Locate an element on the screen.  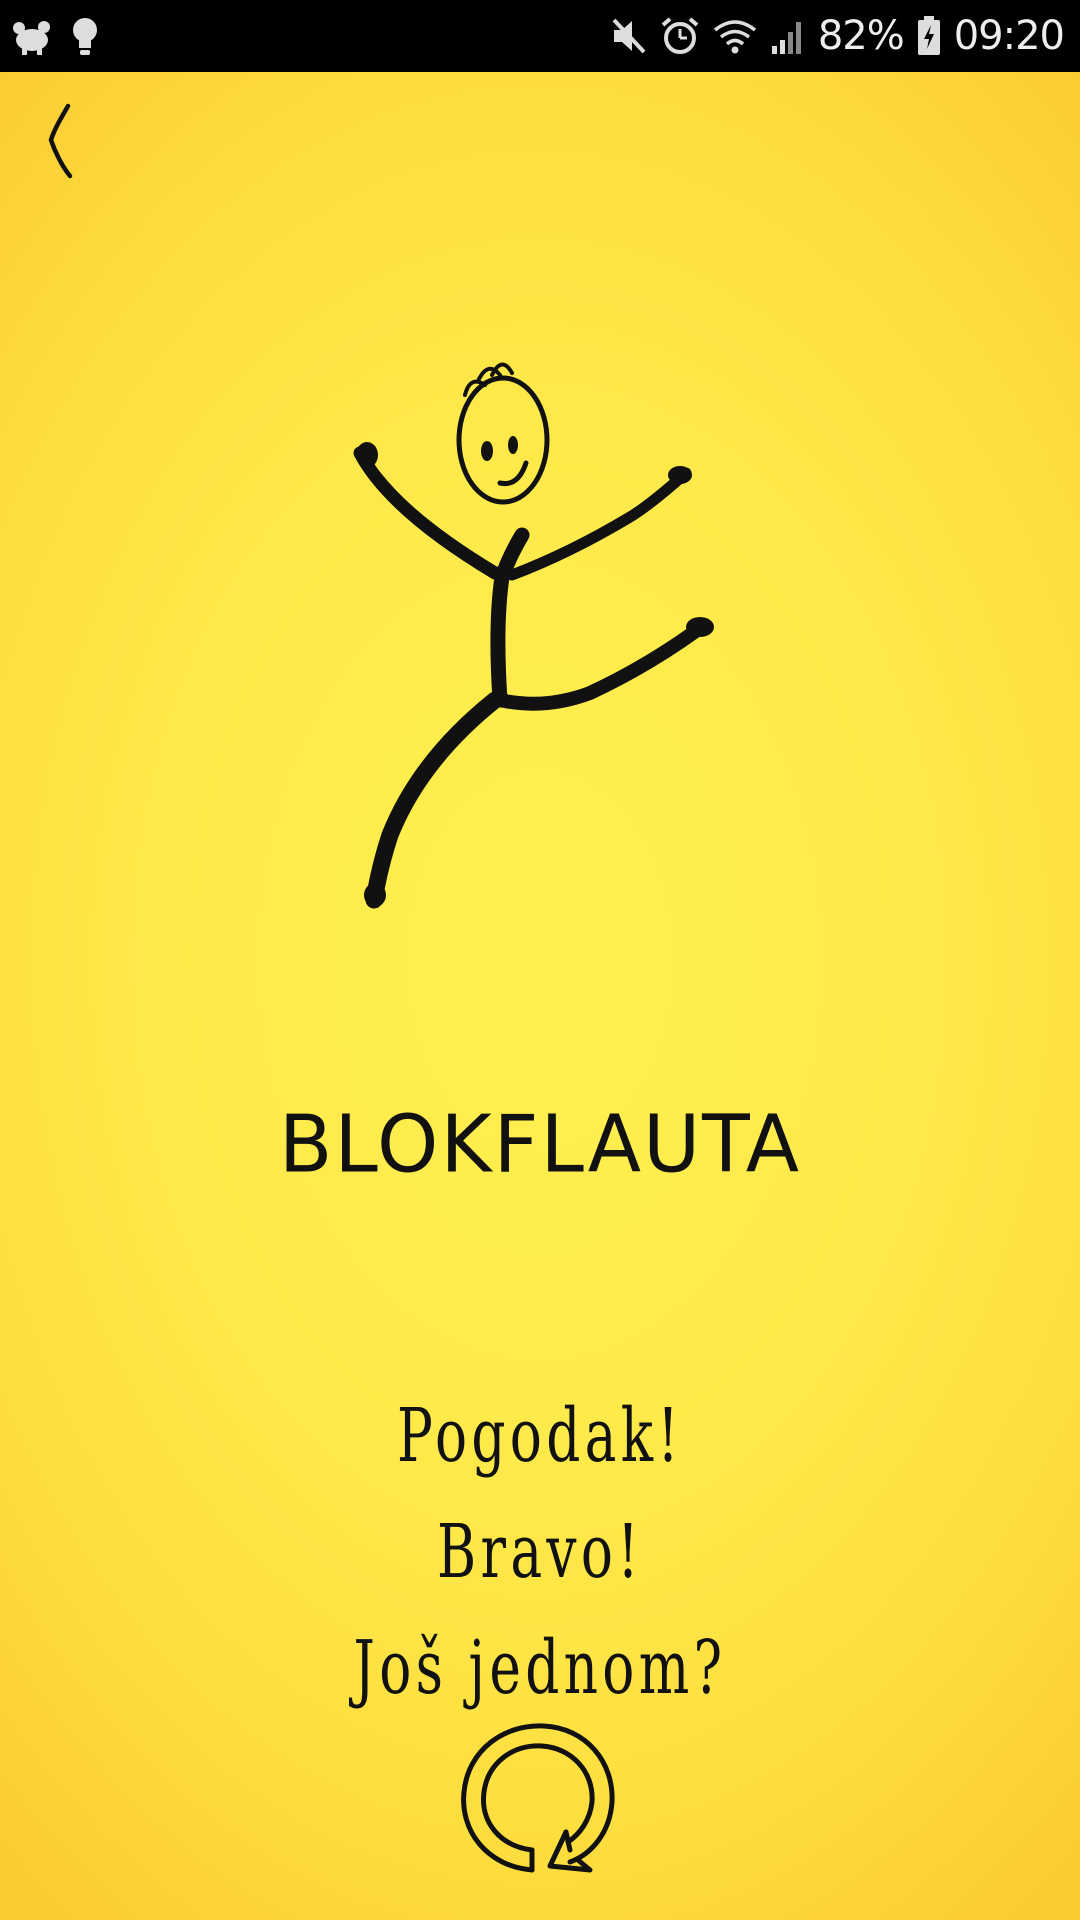
message-hit: Pogodak! is located at coordinates (540, 1436).